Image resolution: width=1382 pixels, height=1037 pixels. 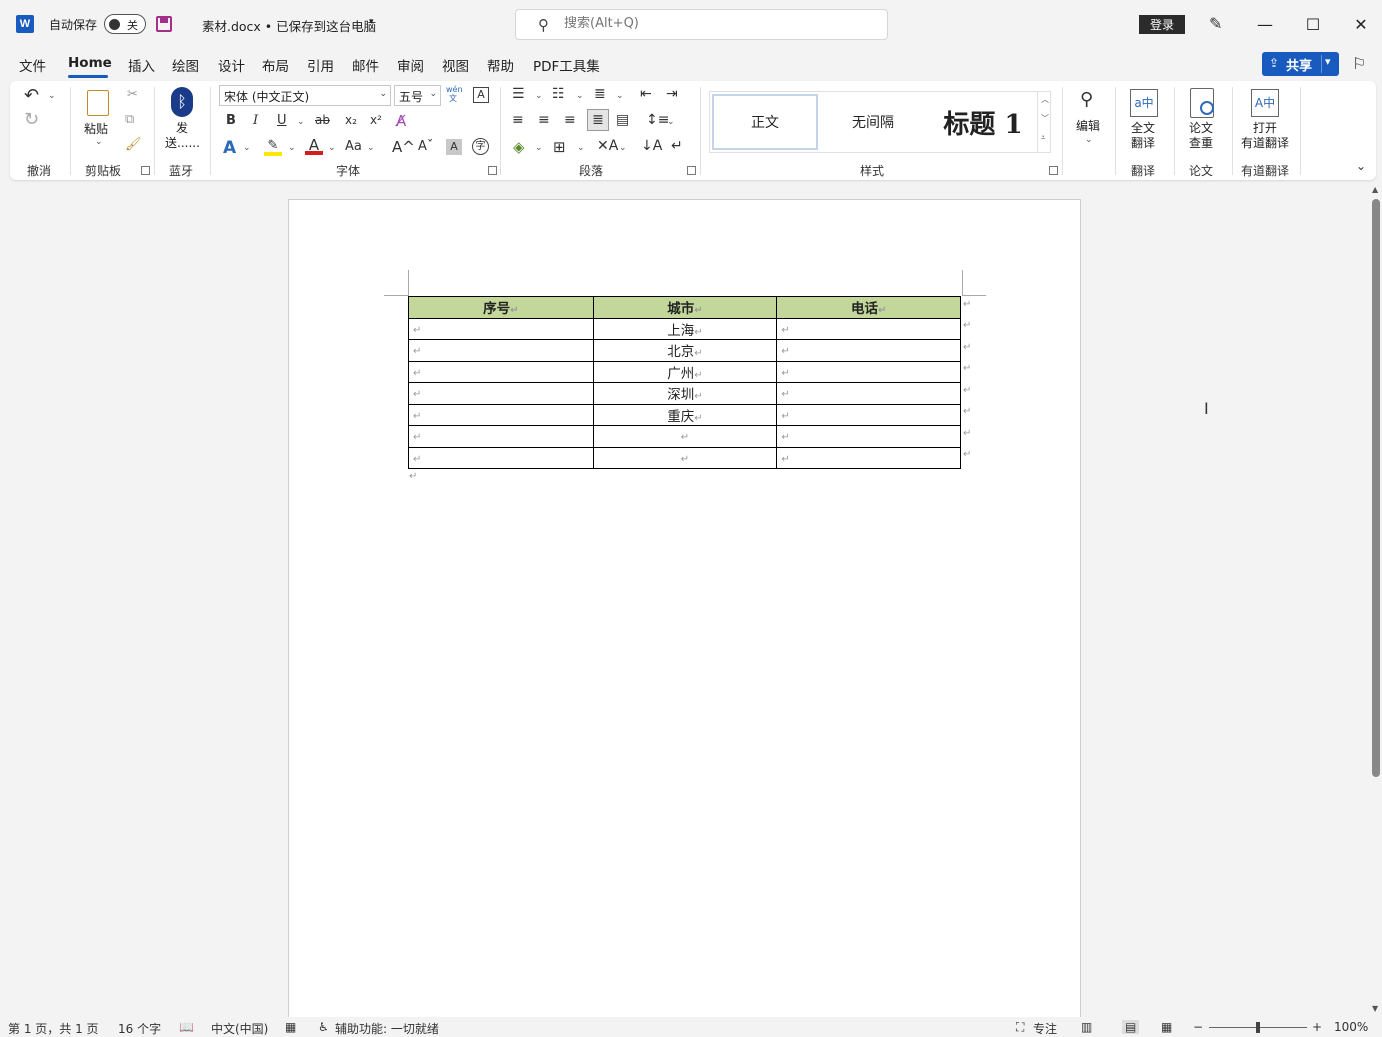 I want to click on decrease-indent-icon: ⇤, so click(x=646, y=94).